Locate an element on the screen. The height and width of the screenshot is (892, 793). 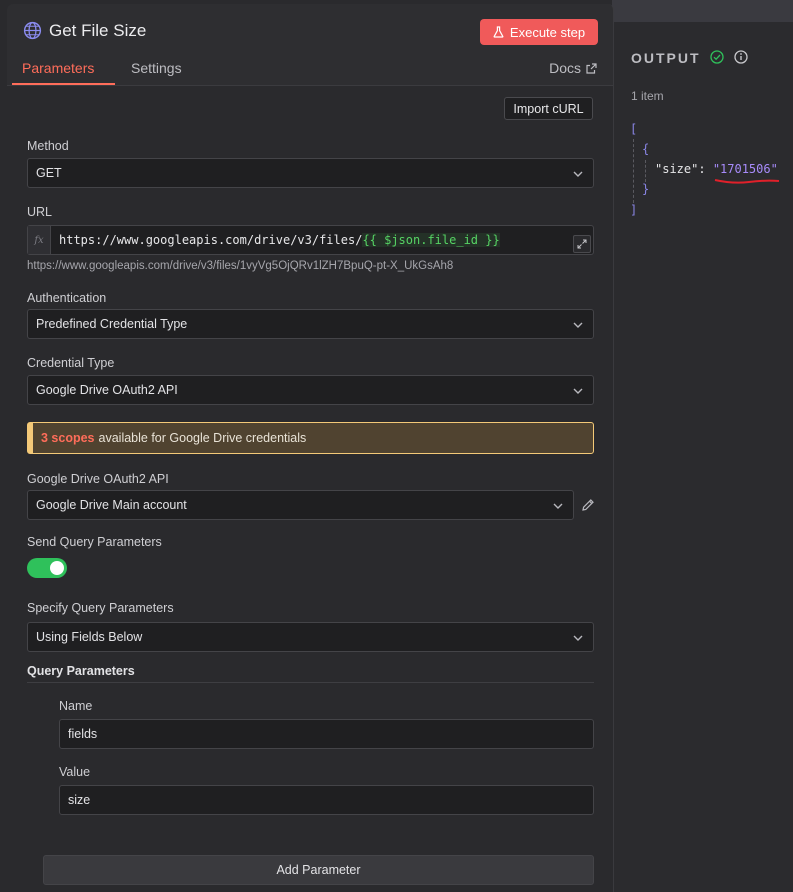
tab-parameters: Parameters is located at coordinates (58, 68).